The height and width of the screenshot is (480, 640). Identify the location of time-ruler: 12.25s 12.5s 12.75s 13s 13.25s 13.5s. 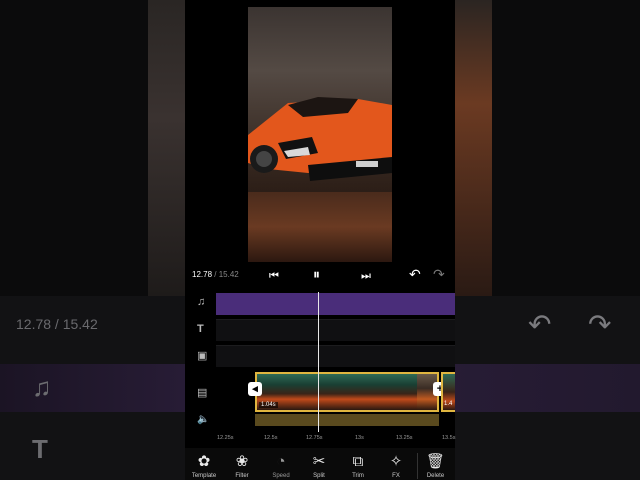
(320, 438).